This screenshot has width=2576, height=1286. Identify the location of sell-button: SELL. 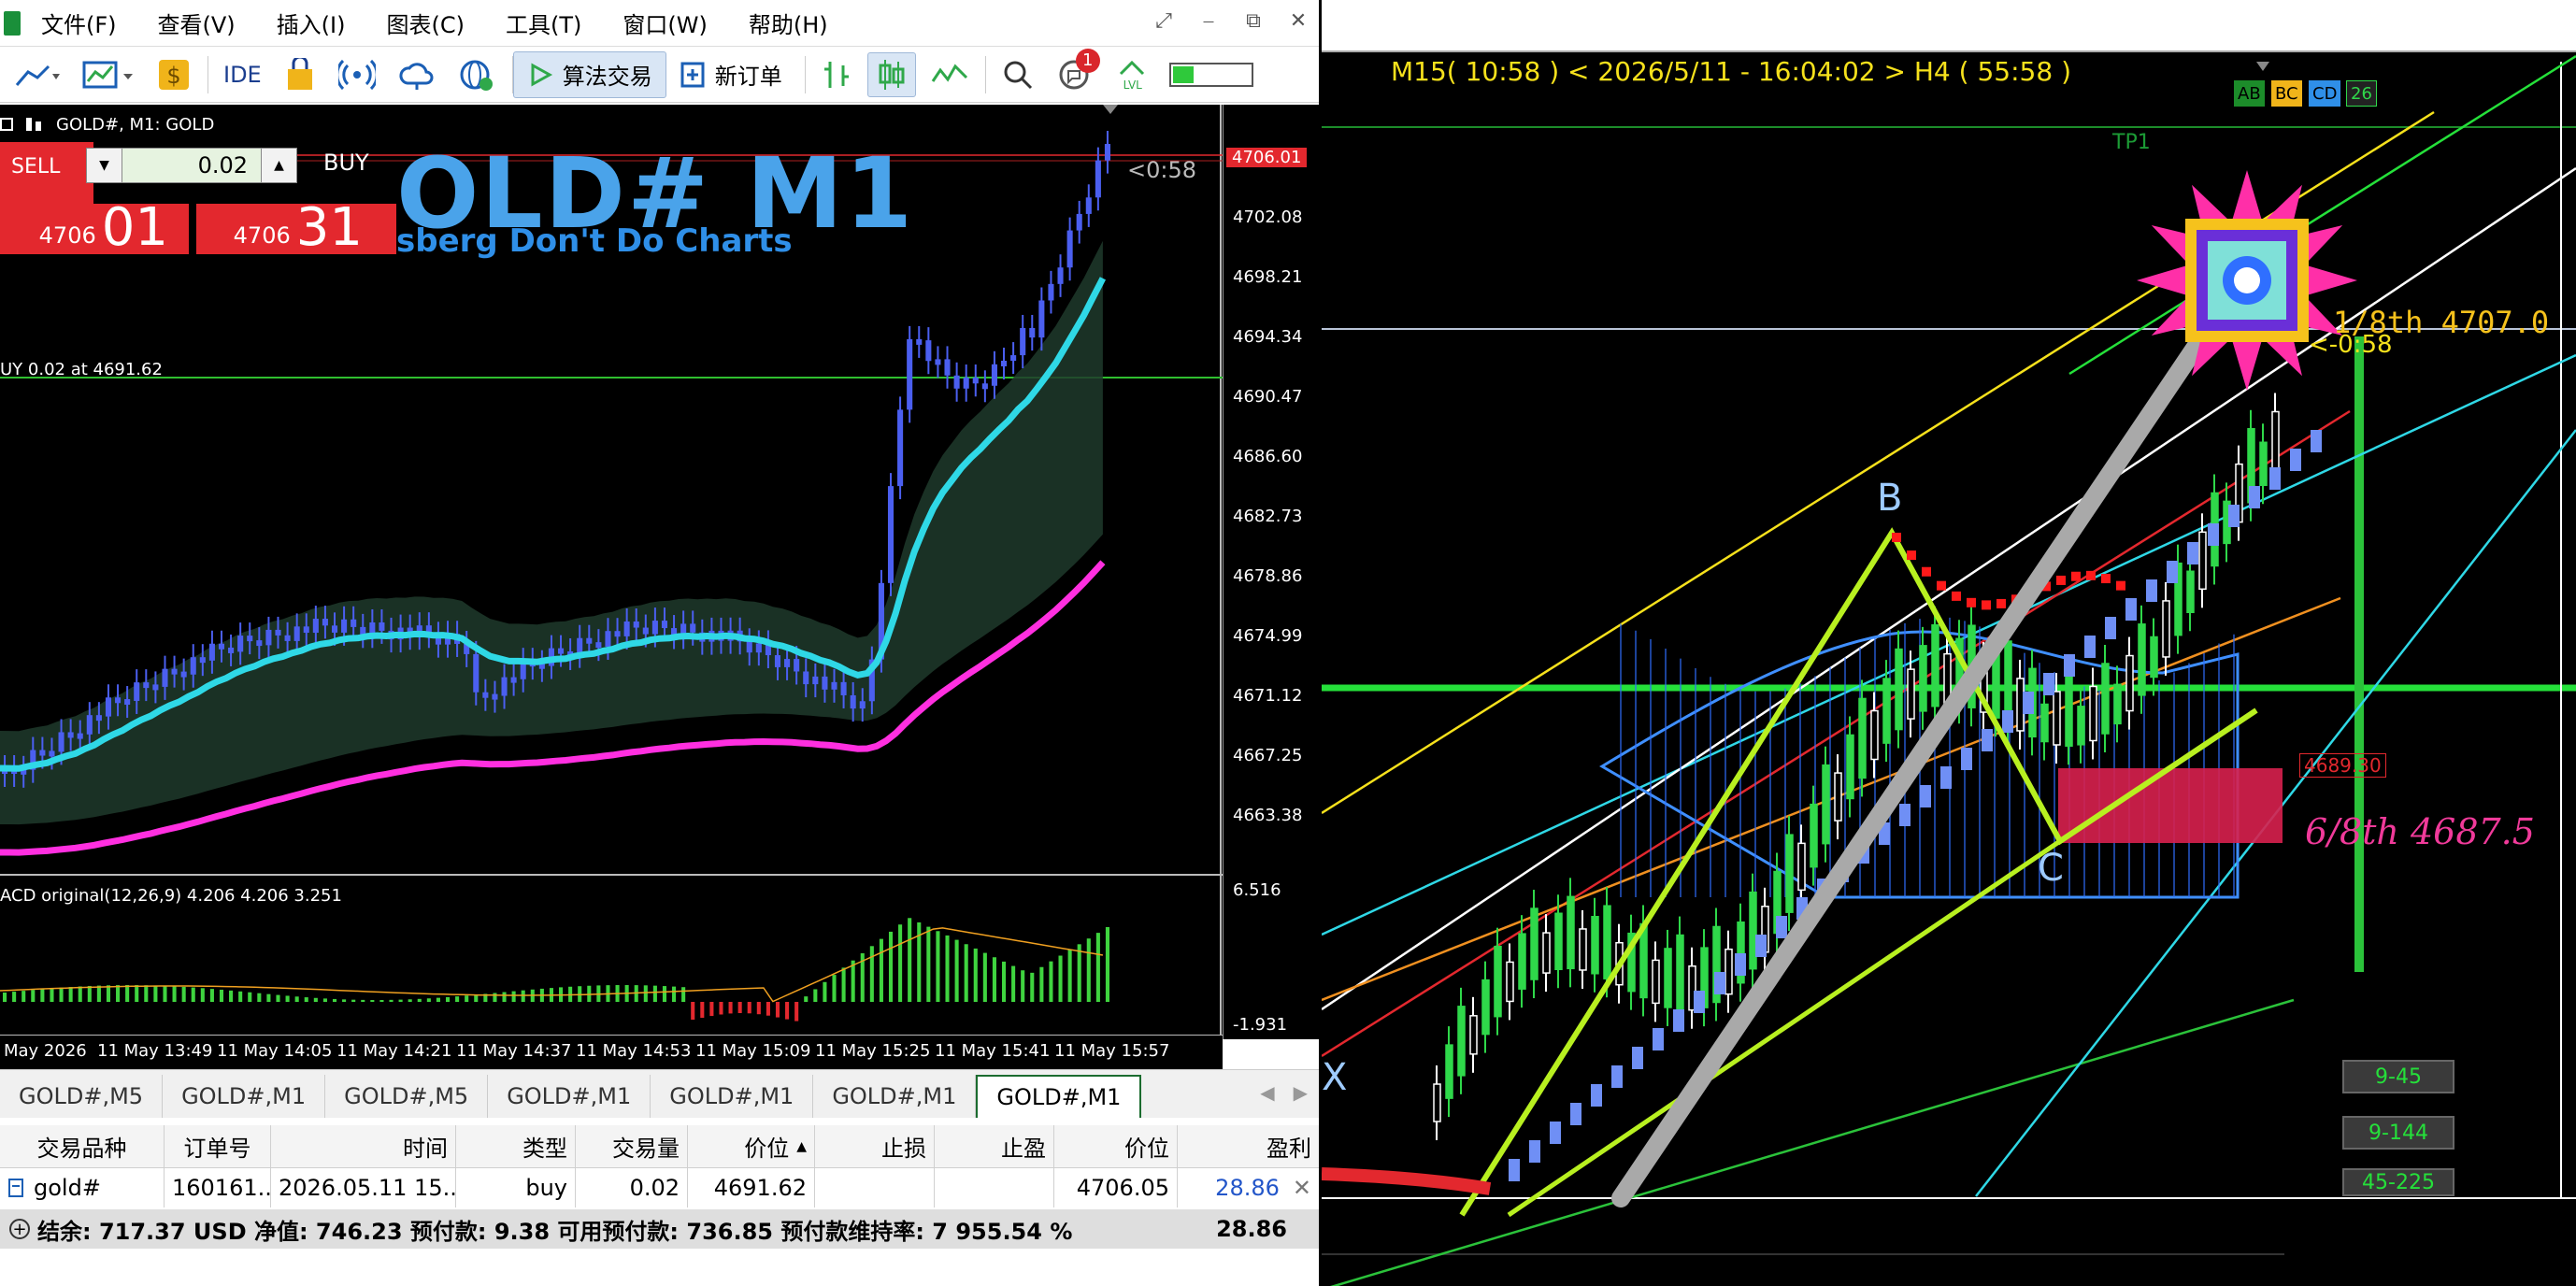
(46, 173).